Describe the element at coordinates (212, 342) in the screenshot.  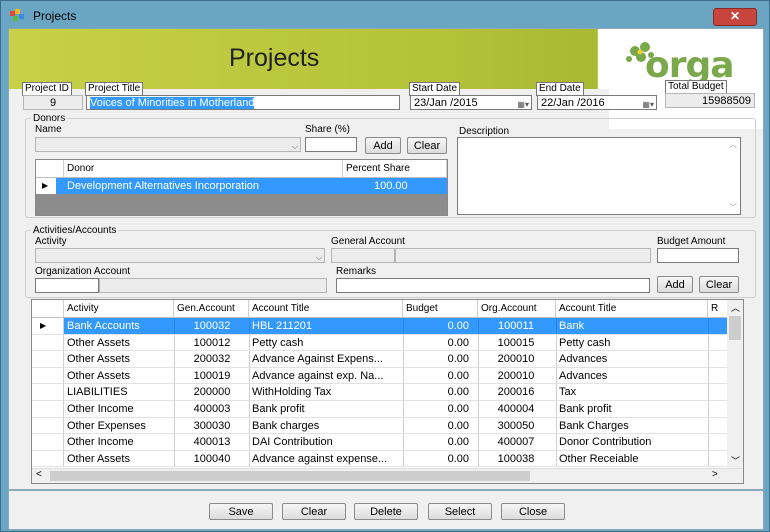
I see `cell-gen: 100012` at that location.